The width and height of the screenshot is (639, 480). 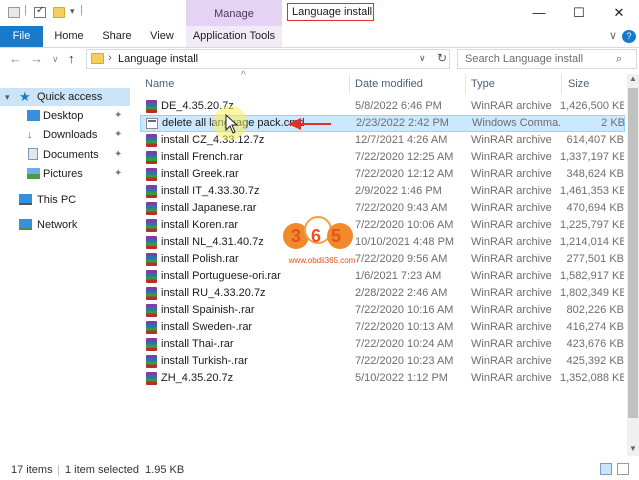 What do you see at coordinates (40, 11) in the screenshot?
I see `properties-icon: ✓` at bounding box center [40, 11].